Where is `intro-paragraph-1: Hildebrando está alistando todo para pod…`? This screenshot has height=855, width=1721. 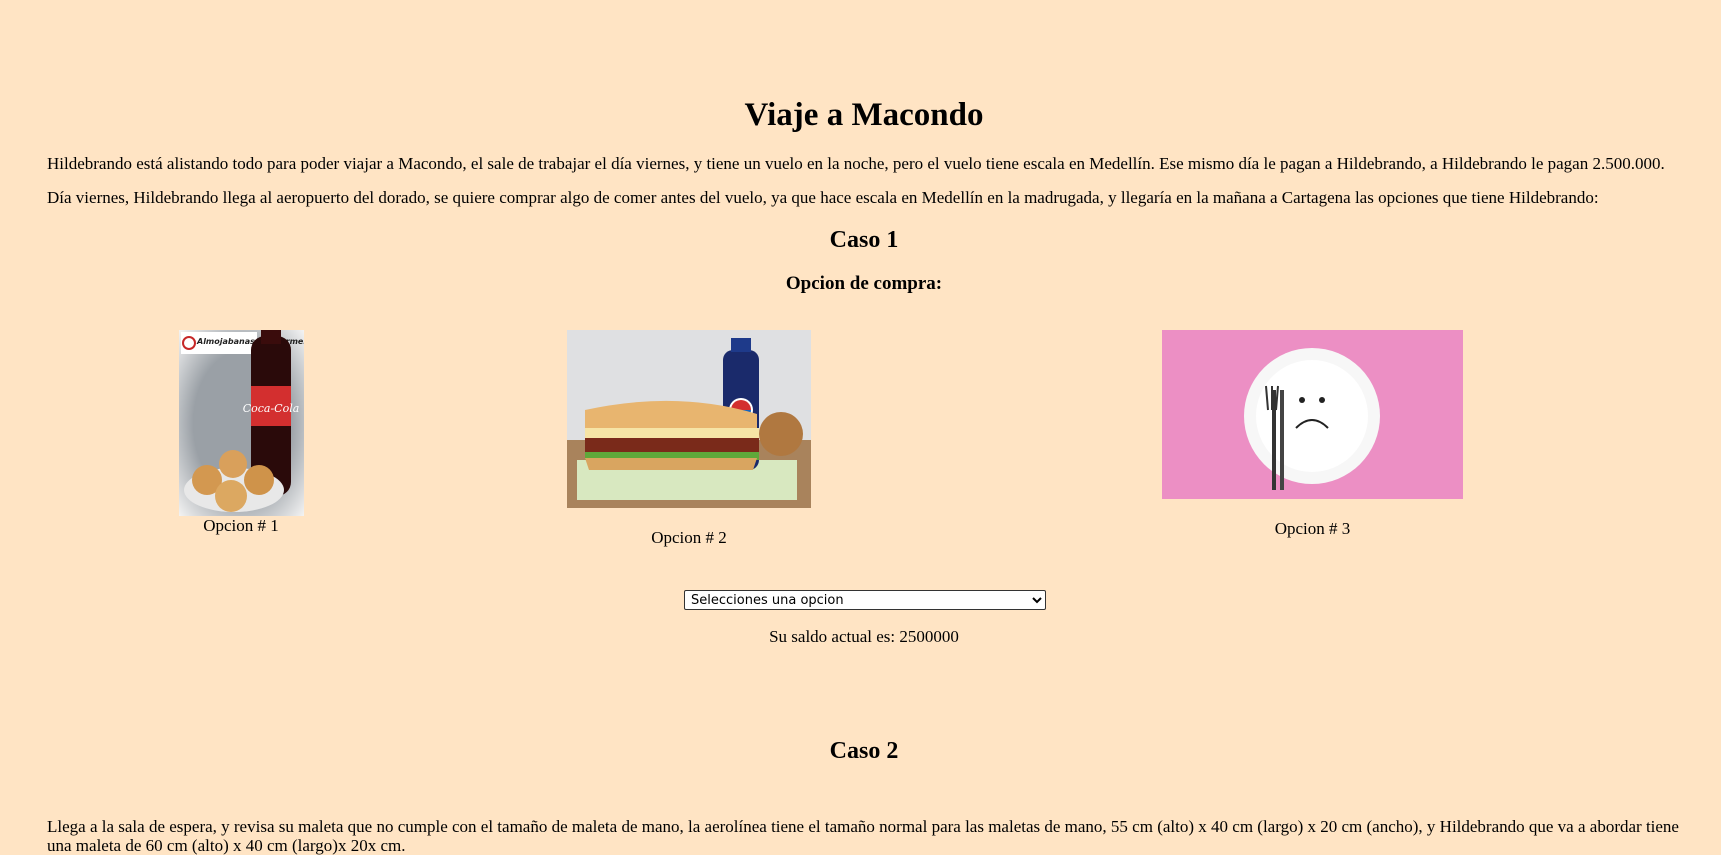 intro-paragraph-1: Hildebrando está alistando todo para pod… is located at coordinates (856, 163).